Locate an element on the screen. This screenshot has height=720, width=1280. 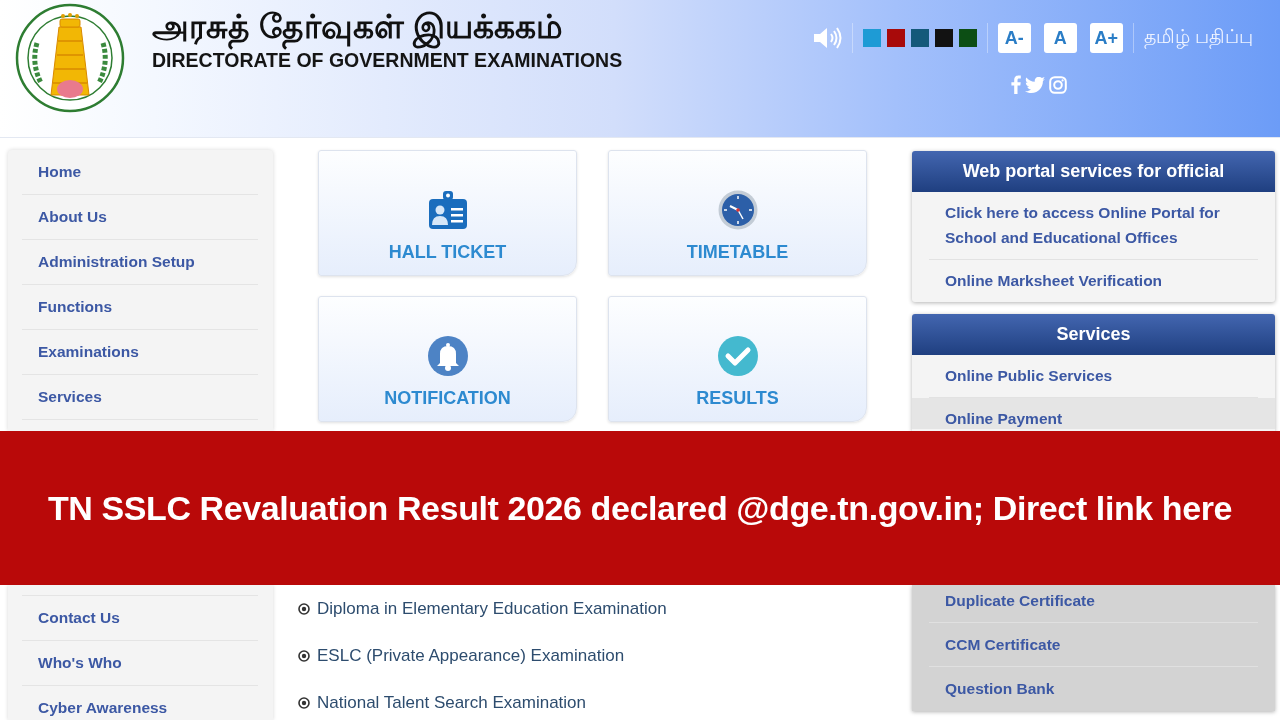
exam-link: ESLC (Private Appearance) Examination is located at coordinates (471, 656).